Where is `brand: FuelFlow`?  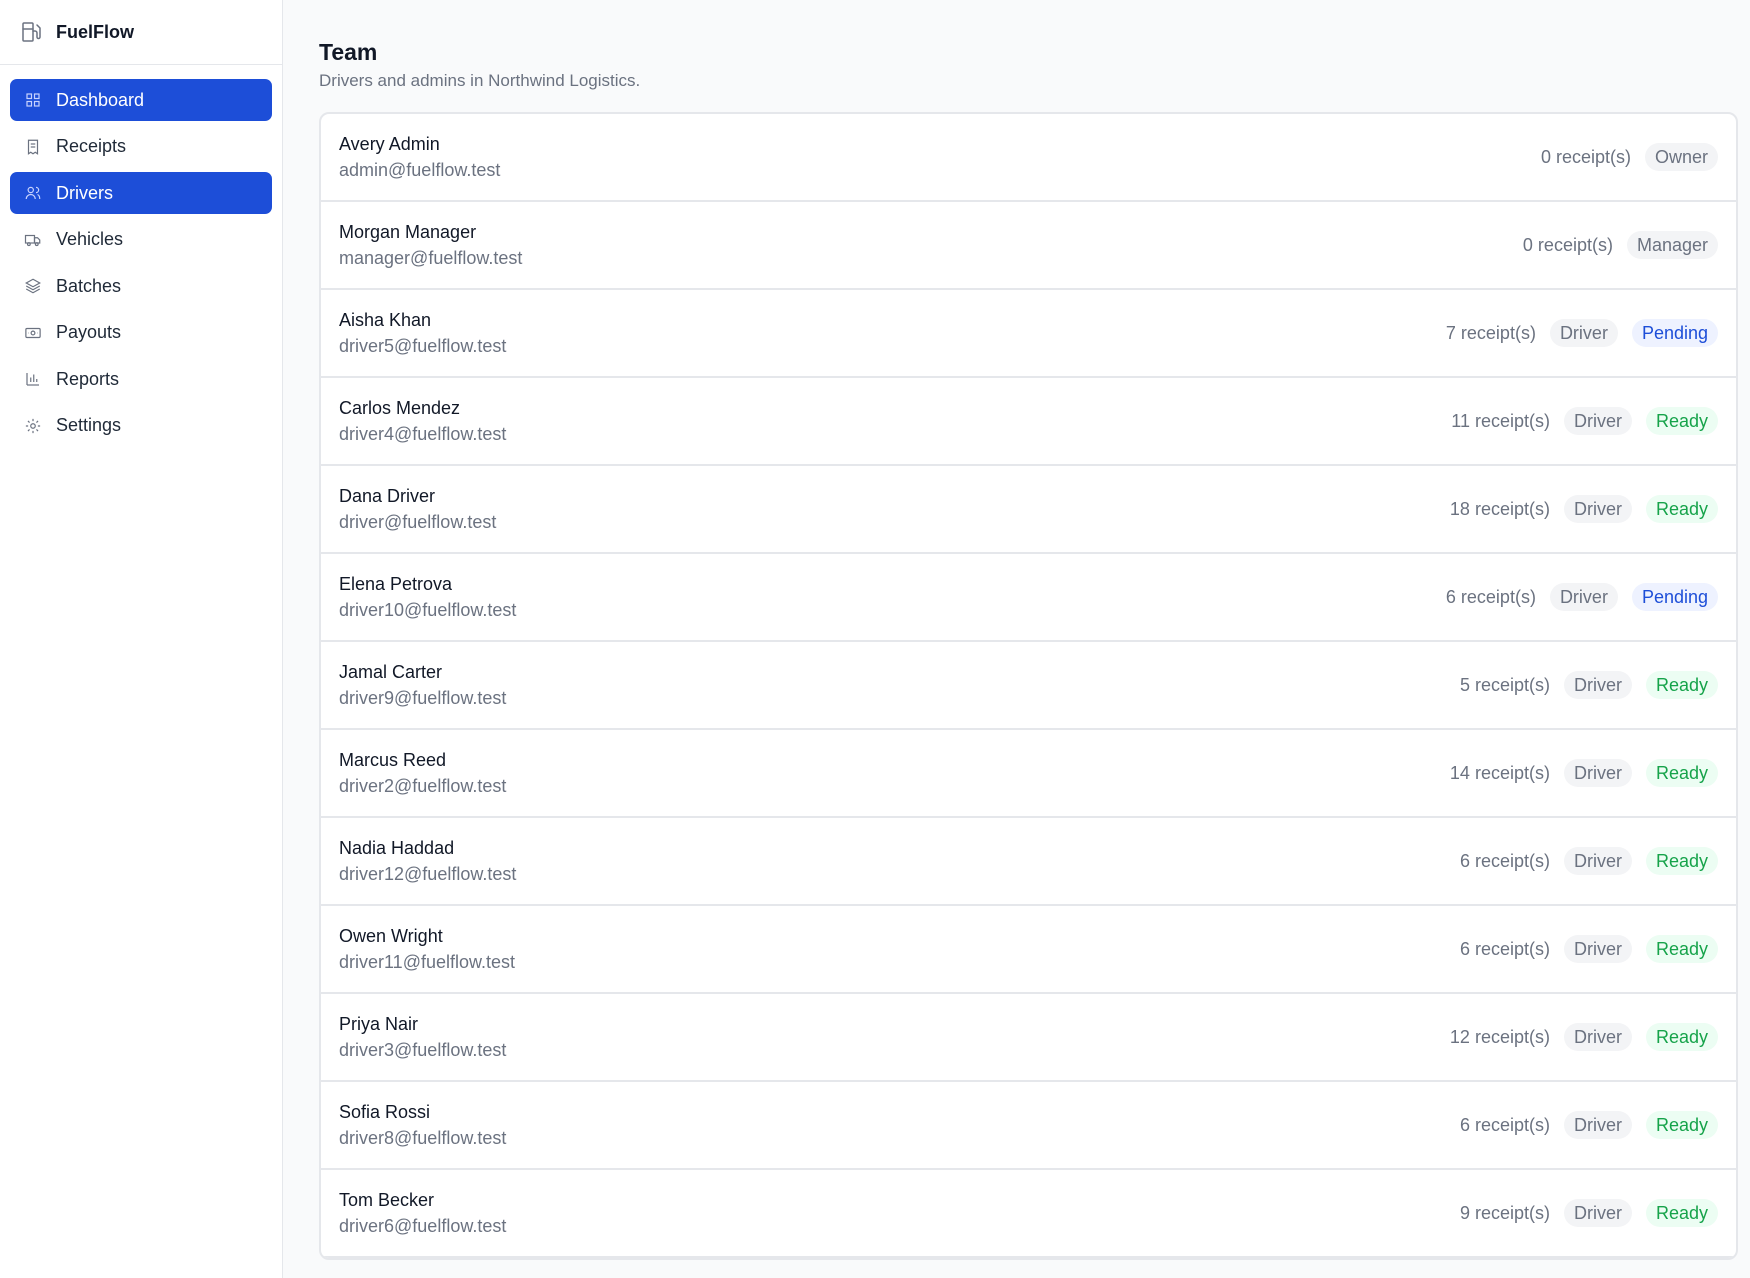 brand: FuelFlow is located at coordinates (141, 32).